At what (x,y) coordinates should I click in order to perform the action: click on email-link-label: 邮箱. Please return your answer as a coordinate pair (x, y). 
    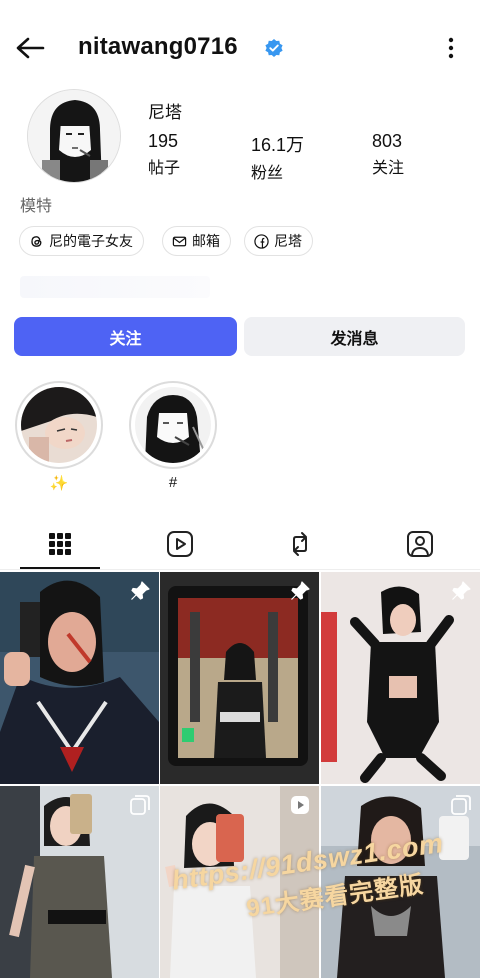
    Looking at the image, I should click on (206, 241).